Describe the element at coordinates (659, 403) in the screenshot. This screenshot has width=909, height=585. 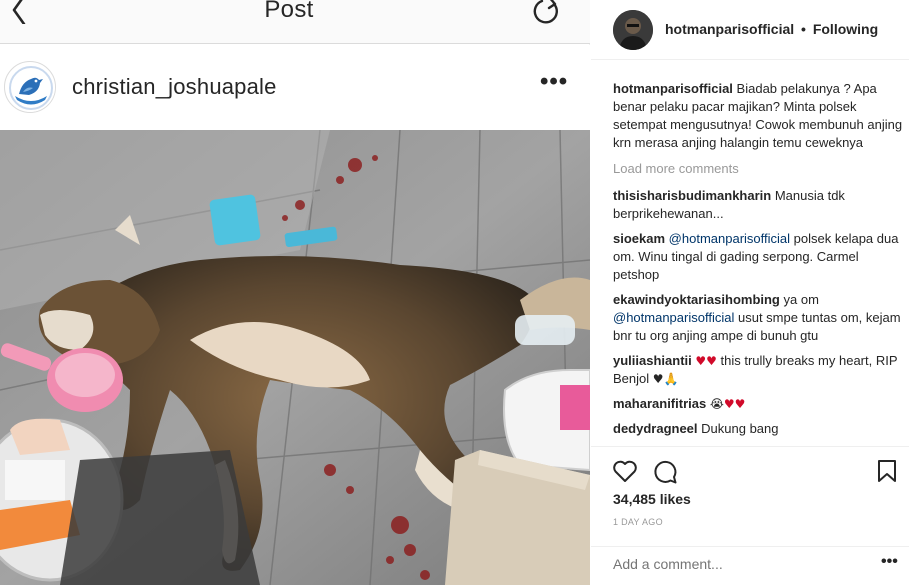
I see `comment-username: maharanifitrias` at that location.